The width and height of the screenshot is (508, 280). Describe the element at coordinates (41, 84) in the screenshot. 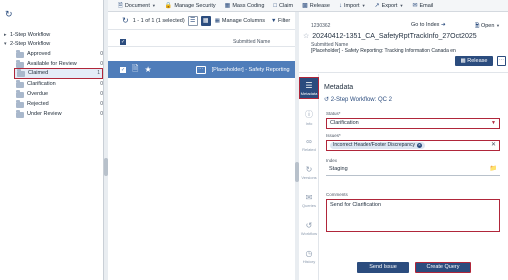

I see `tree-item-label: Clarification` at that location.